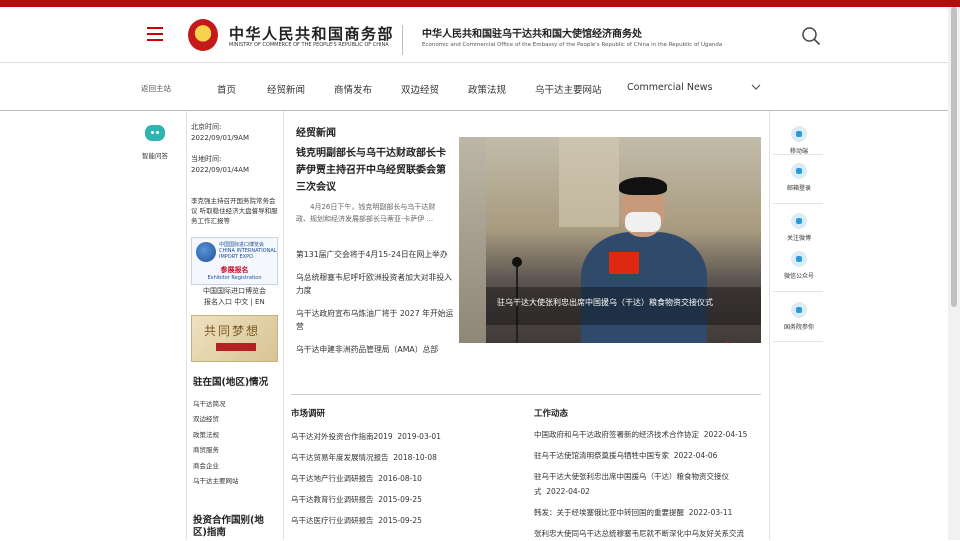  What do you see at coordinates (206, 449) in the screenshot?
I see `country-link: 商贸服务` at bounding box center [206, 449].